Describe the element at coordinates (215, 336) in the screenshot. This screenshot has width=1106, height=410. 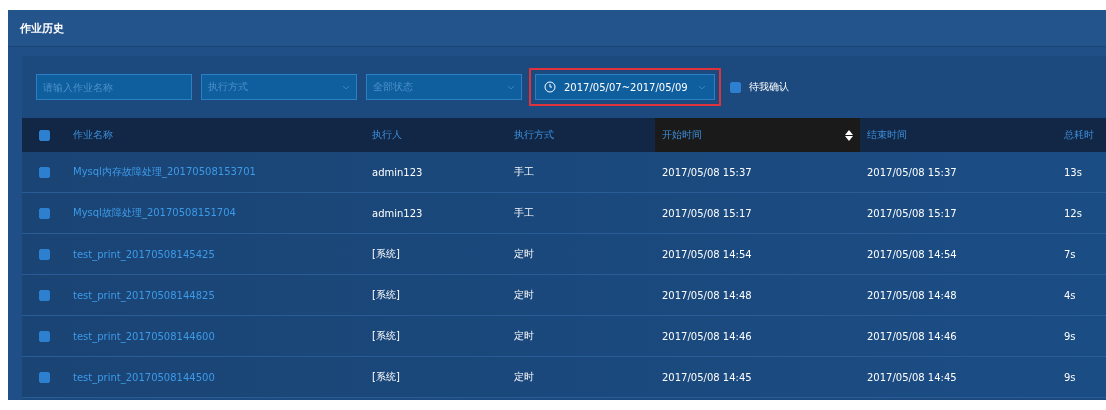
I see `job-link: test_print_20170508144600` at that location.